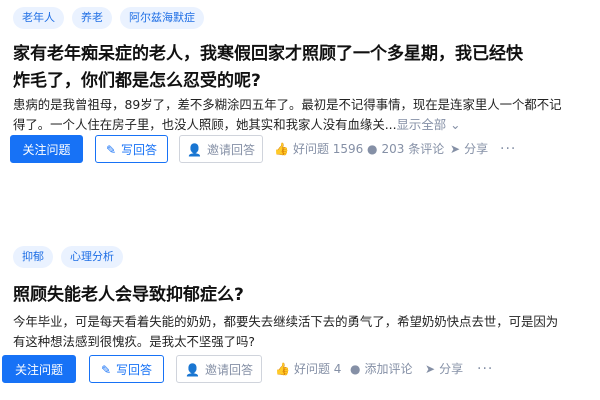 The height and width of the screenshot is (400, 600). Describe the element at coordinates (137, 81) in the screenshot. I see `question-title-line: 炸毛了，你们都是怎么忍受的呢?` at that location.